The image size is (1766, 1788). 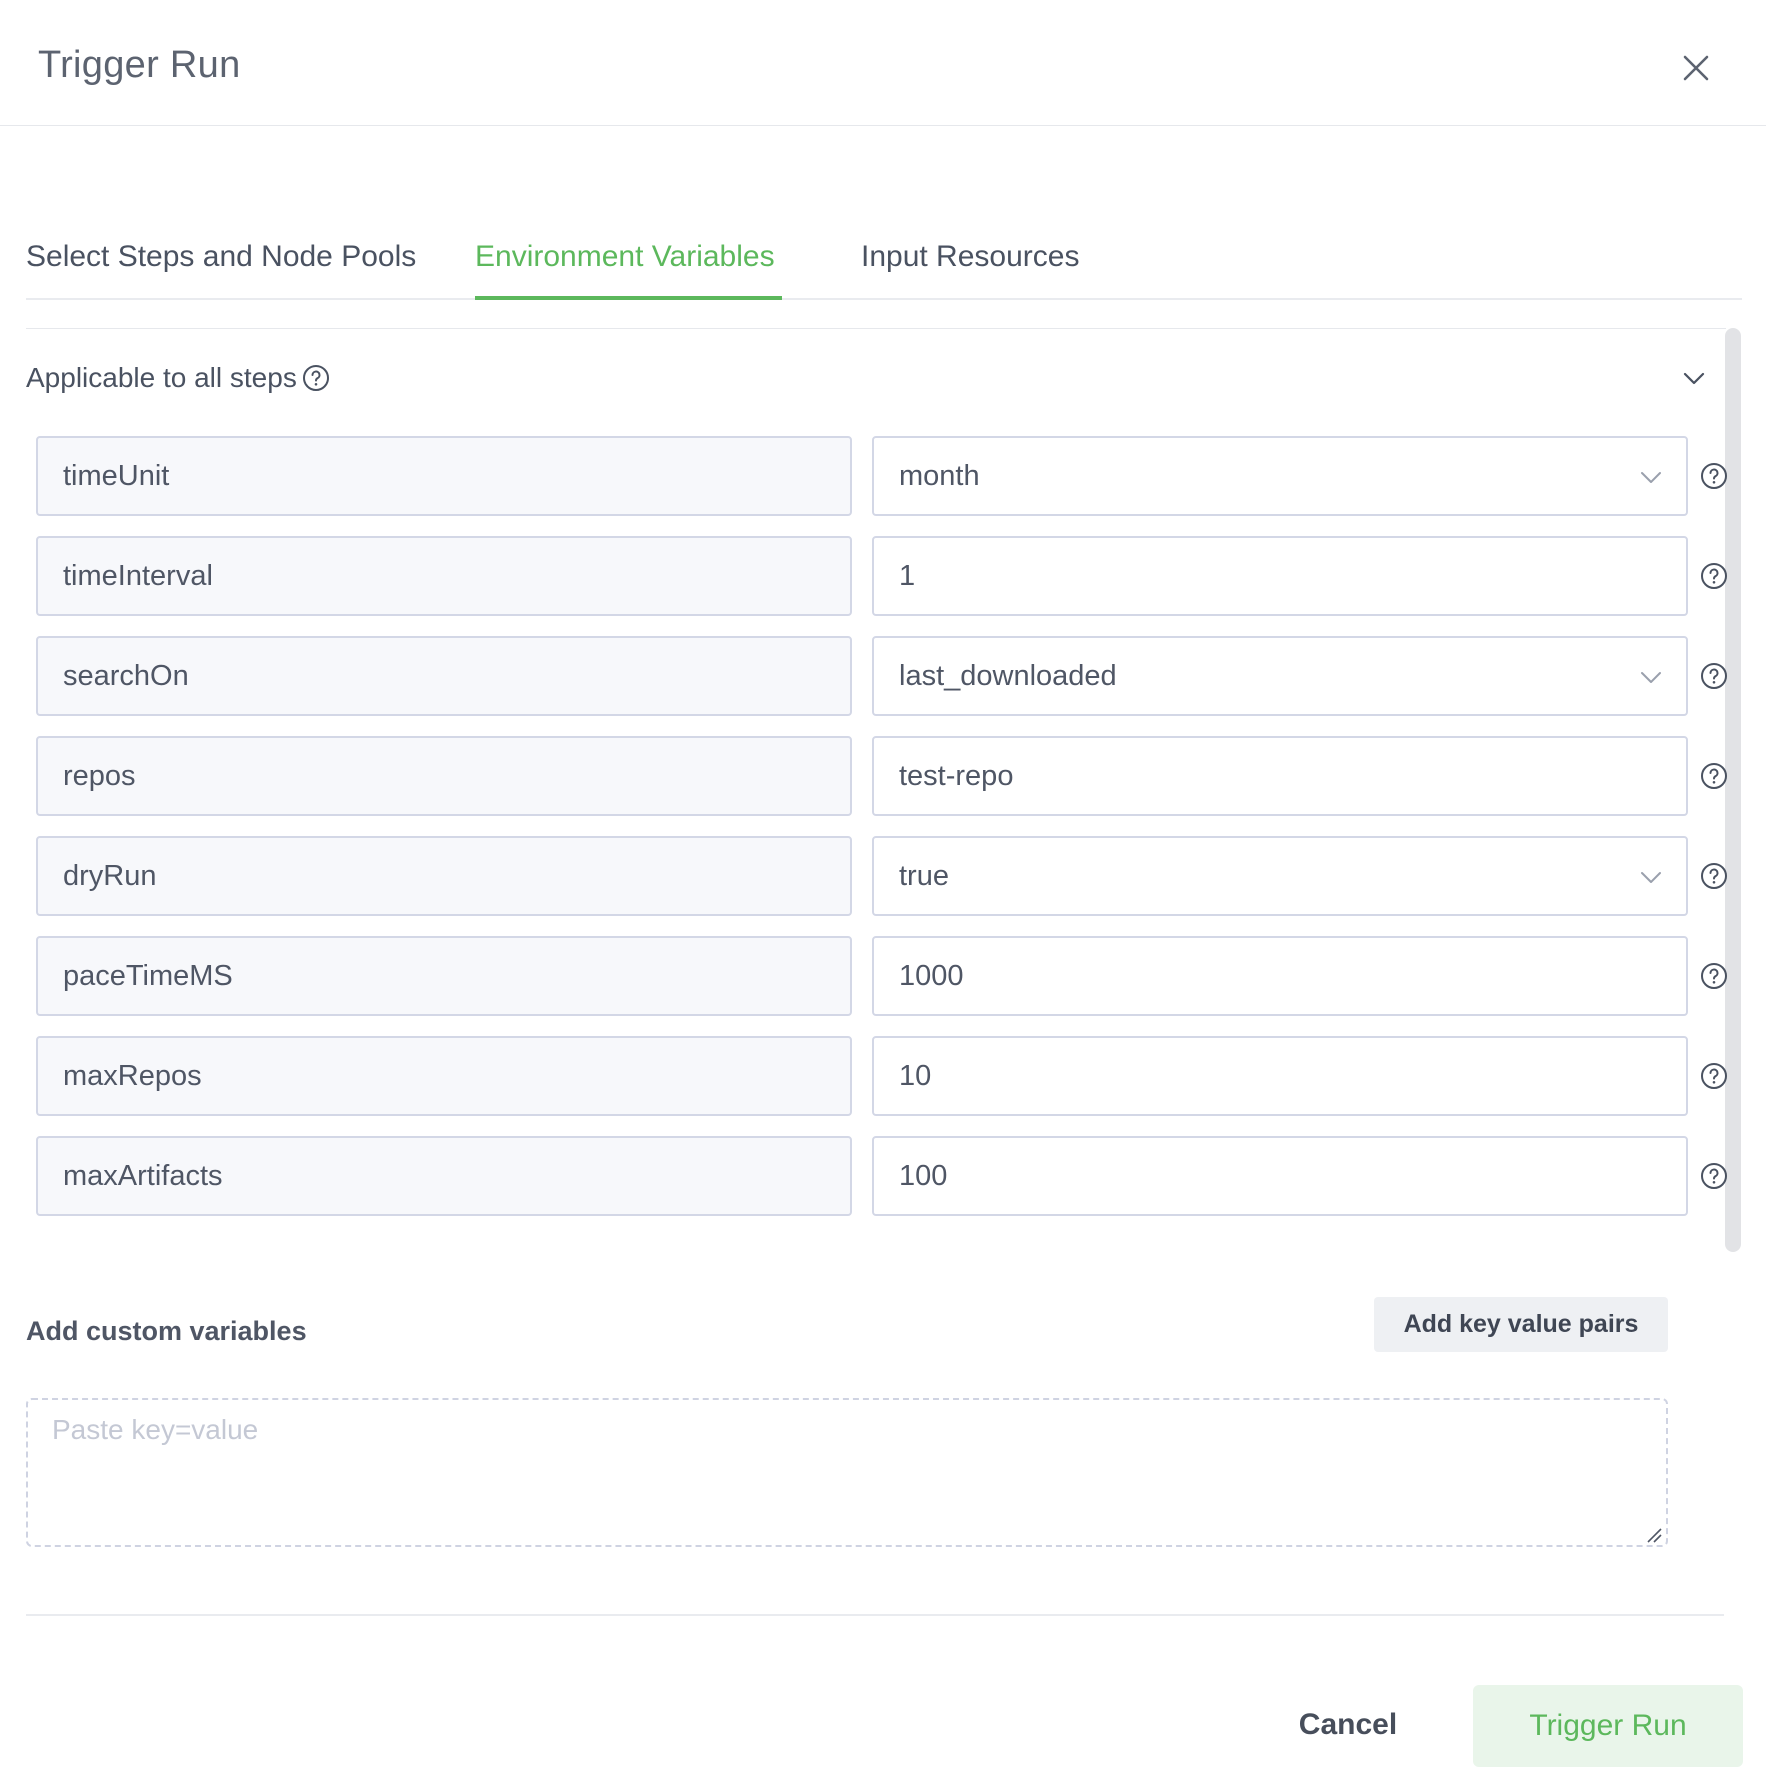 What do you see at coordinates (161, 377) in the screenshot?
I see `section-title: Applicable to all steps` at bounding box center [161, 377].